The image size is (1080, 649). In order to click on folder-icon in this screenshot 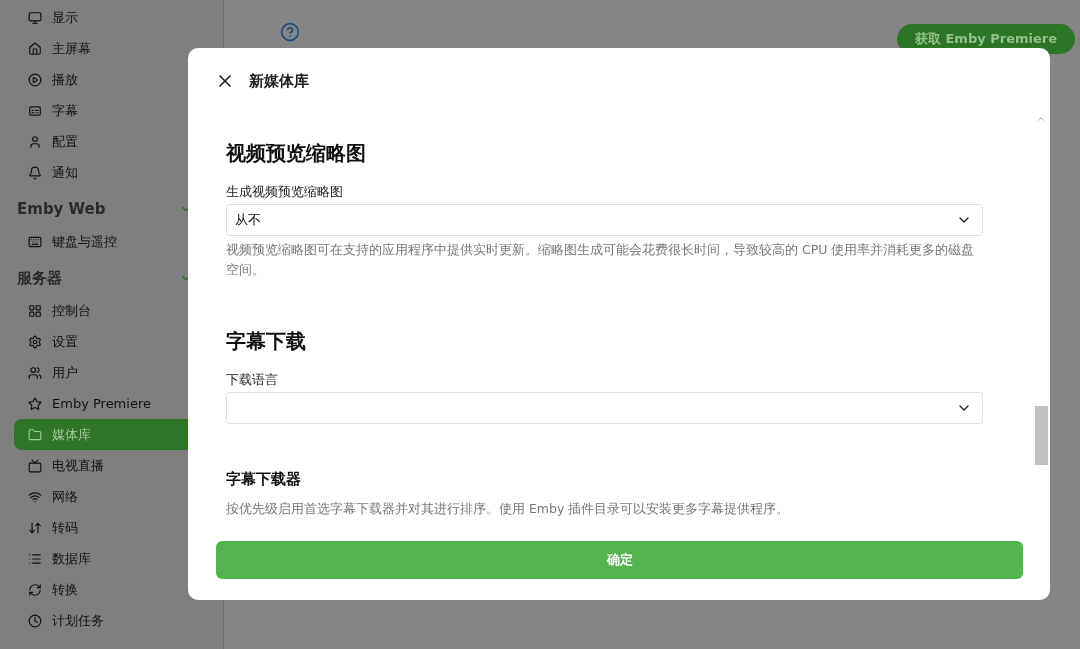, I will do `click(35, 434)`.